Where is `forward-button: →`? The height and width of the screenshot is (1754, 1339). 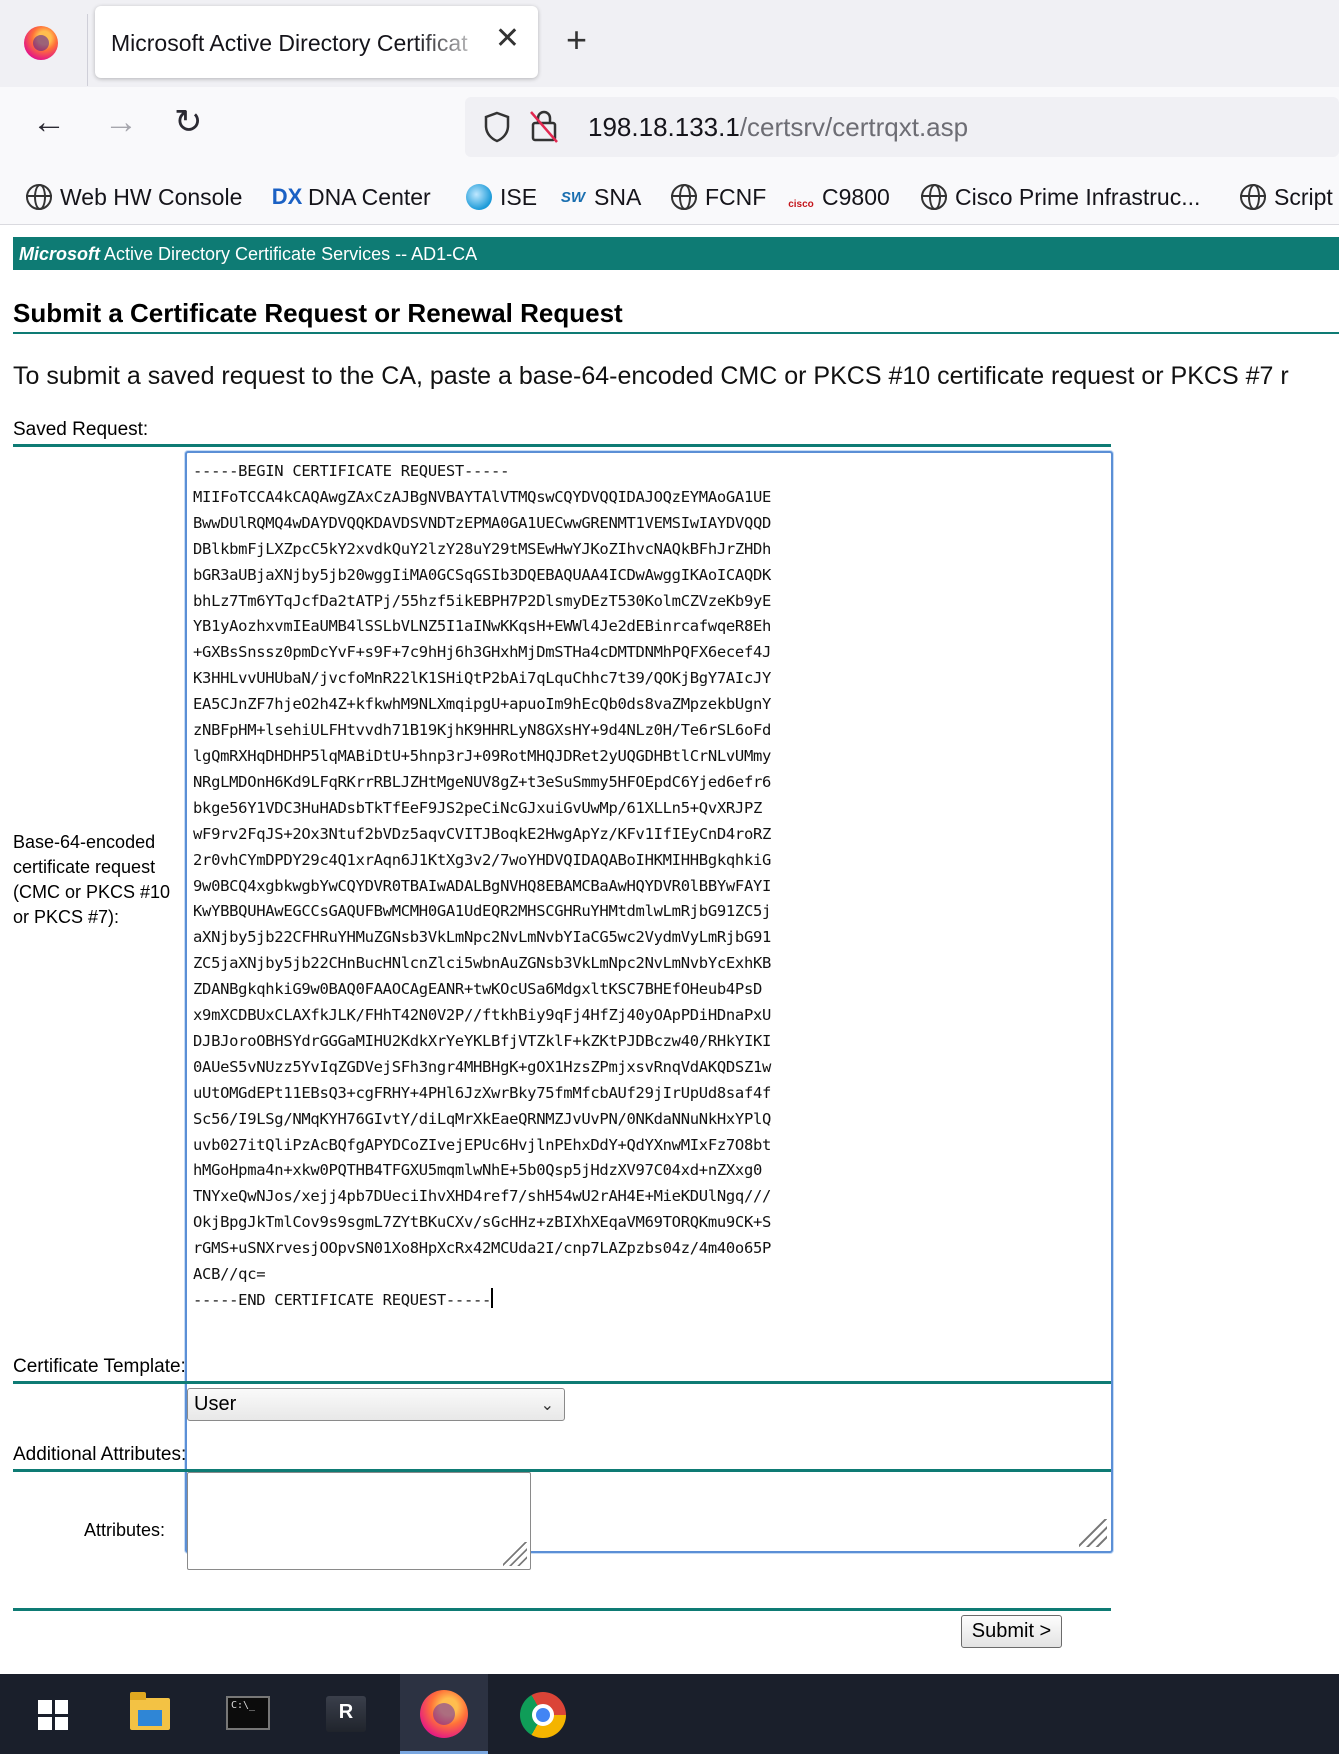 forward-button: → is located at coordinates (121, 122).